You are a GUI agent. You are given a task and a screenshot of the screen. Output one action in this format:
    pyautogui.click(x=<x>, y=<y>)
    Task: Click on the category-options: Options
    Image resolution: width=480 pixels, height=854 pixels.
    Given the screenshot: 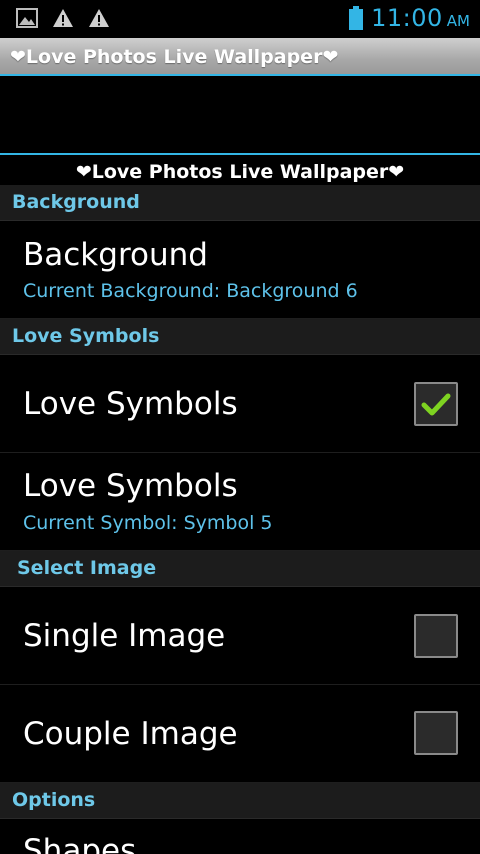 What is the action you would take?
    pyautogui.click(x=240, y=801)
    